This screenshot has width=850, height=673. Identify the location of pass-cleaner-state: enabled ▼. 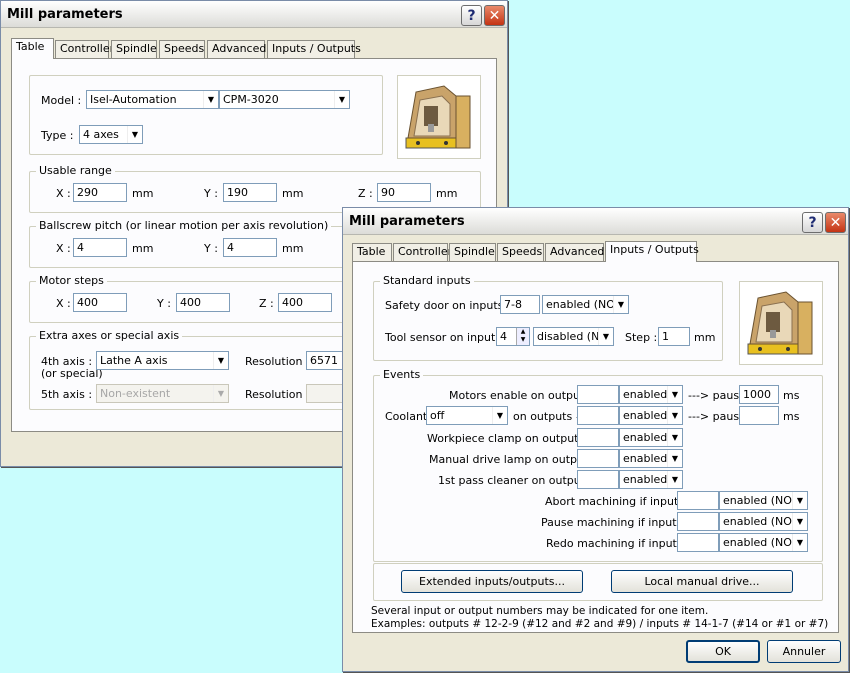
(651, 479).